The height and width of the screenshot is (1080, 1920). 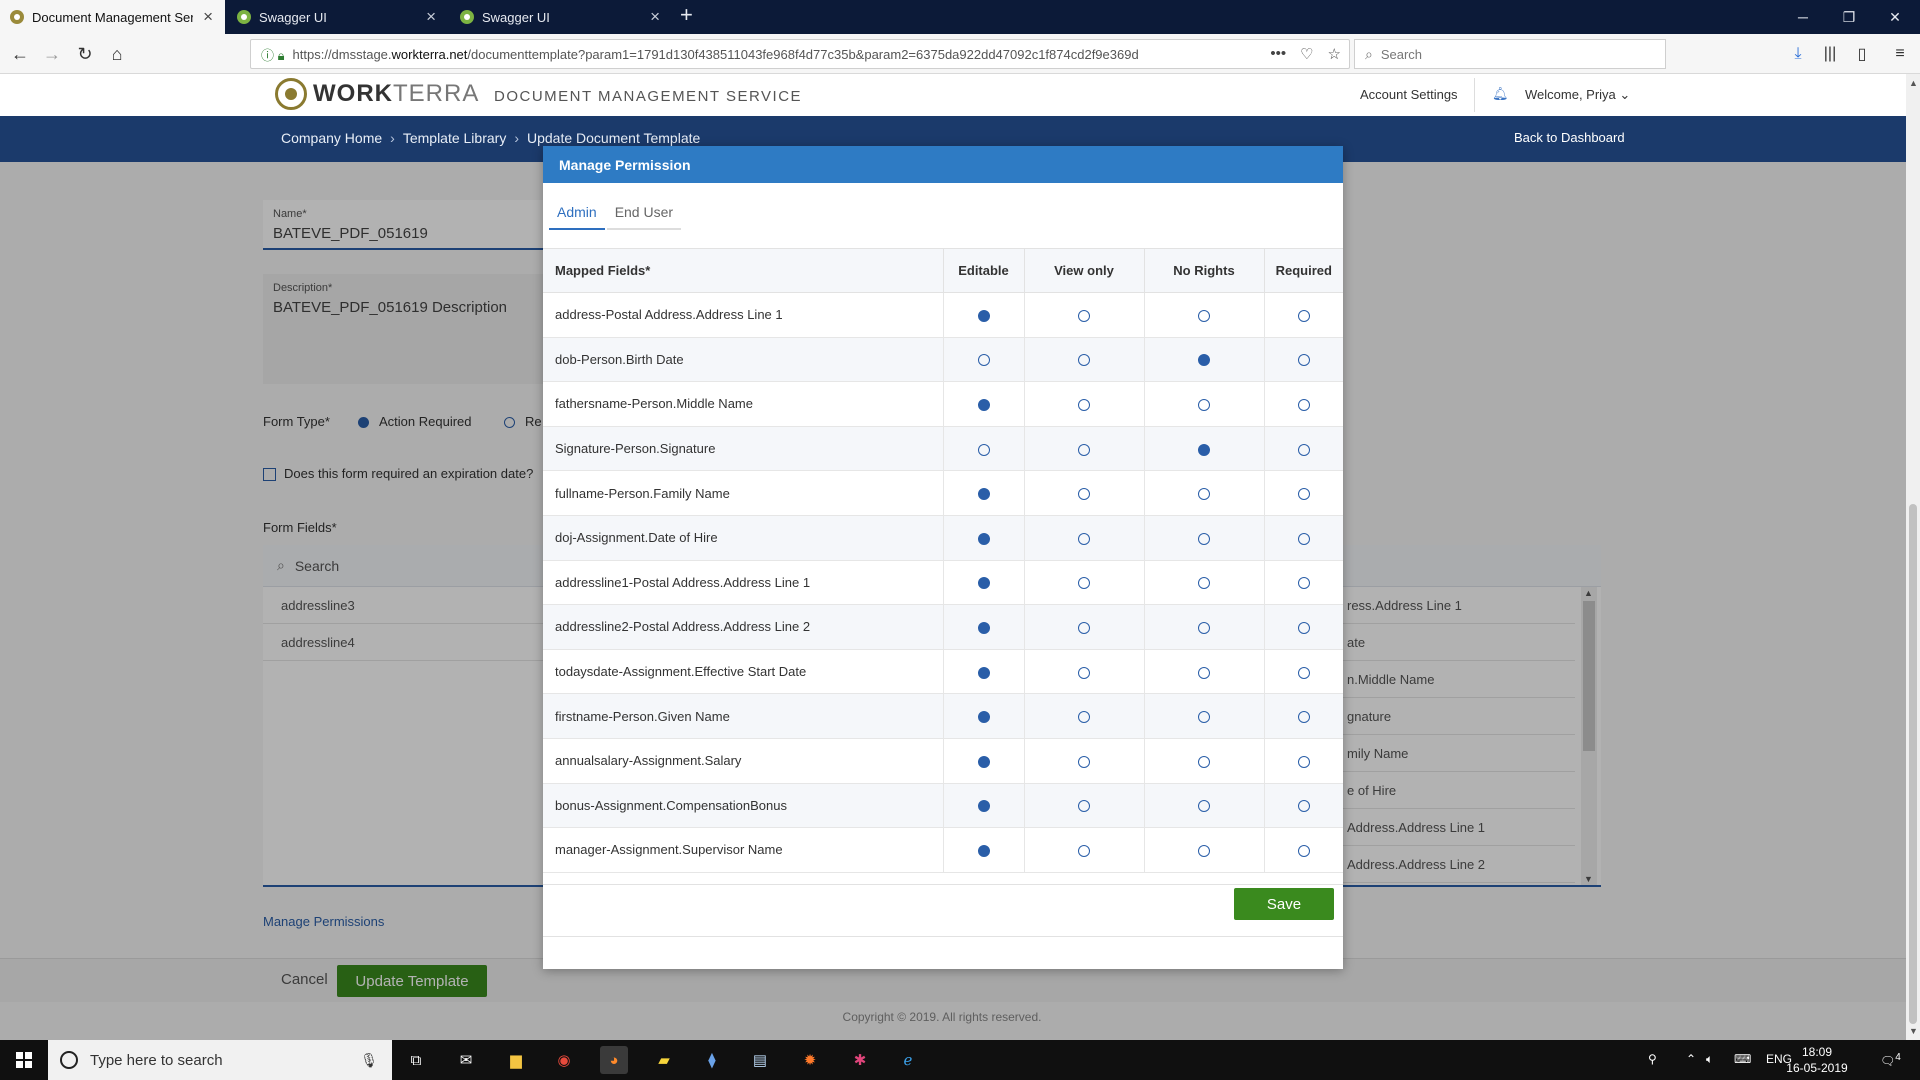 What do you see at coordinates (1652, 1059) in the screenshot?
I see `people-icon: ⚲` at bounding box center [1652, 1059].